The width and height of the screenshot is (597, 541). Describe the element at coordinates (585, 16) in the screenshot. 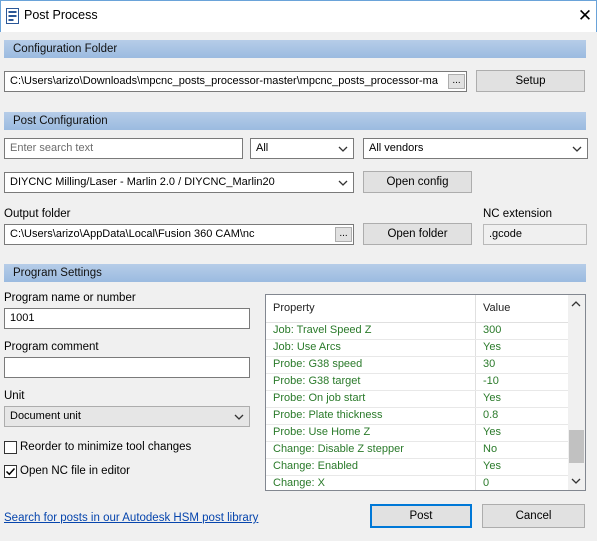

I see `close-icon: ✕` at that location.